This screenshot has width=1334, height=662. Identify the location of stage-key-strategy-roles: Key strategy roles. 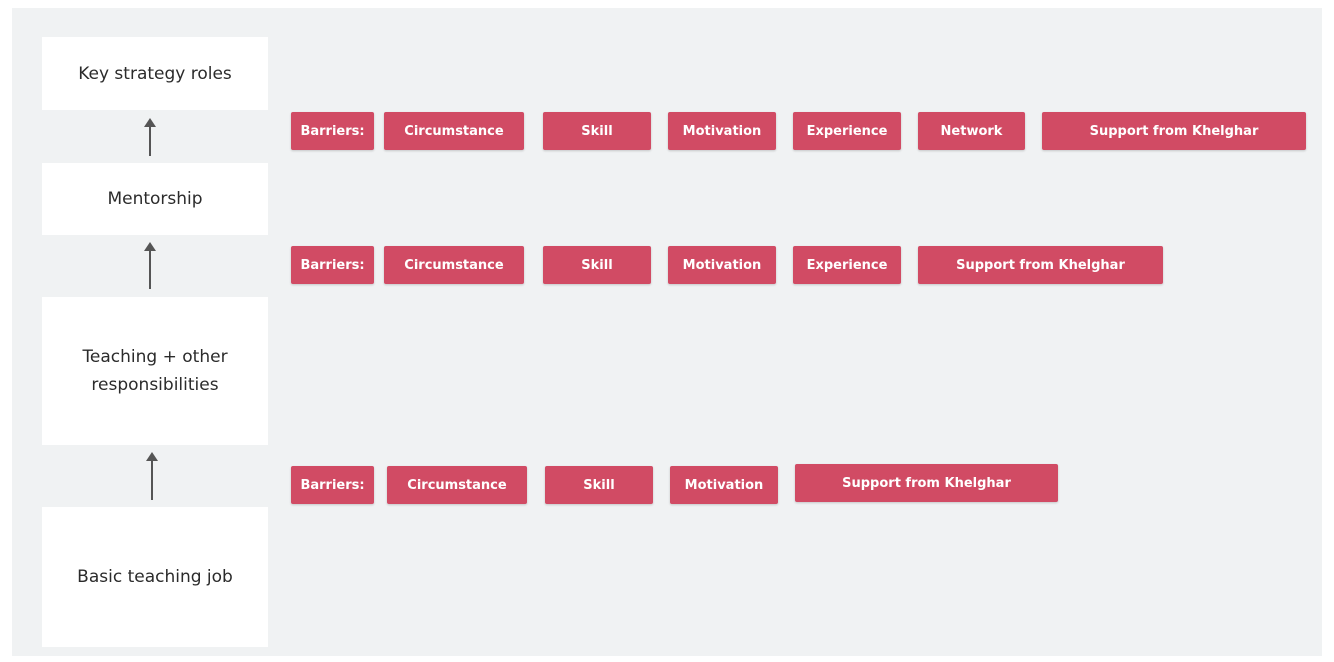
(155, 73).